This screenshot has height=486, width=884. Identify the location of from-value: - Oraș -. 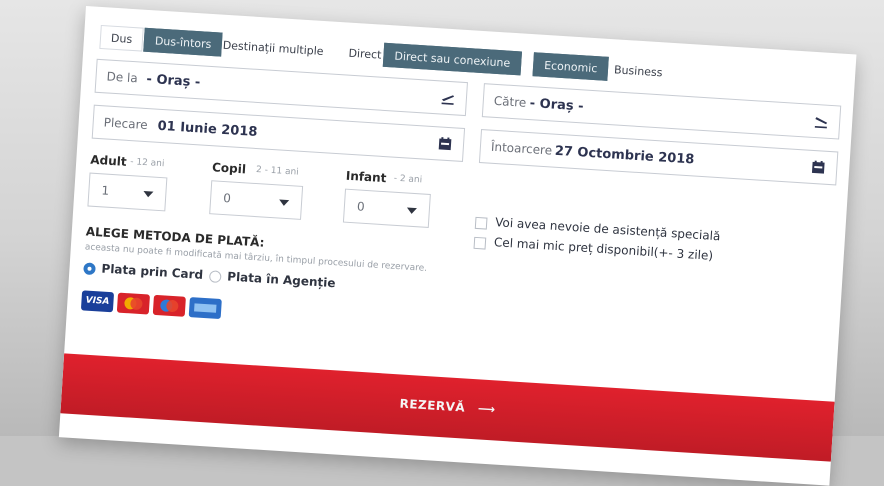
(173, 81).